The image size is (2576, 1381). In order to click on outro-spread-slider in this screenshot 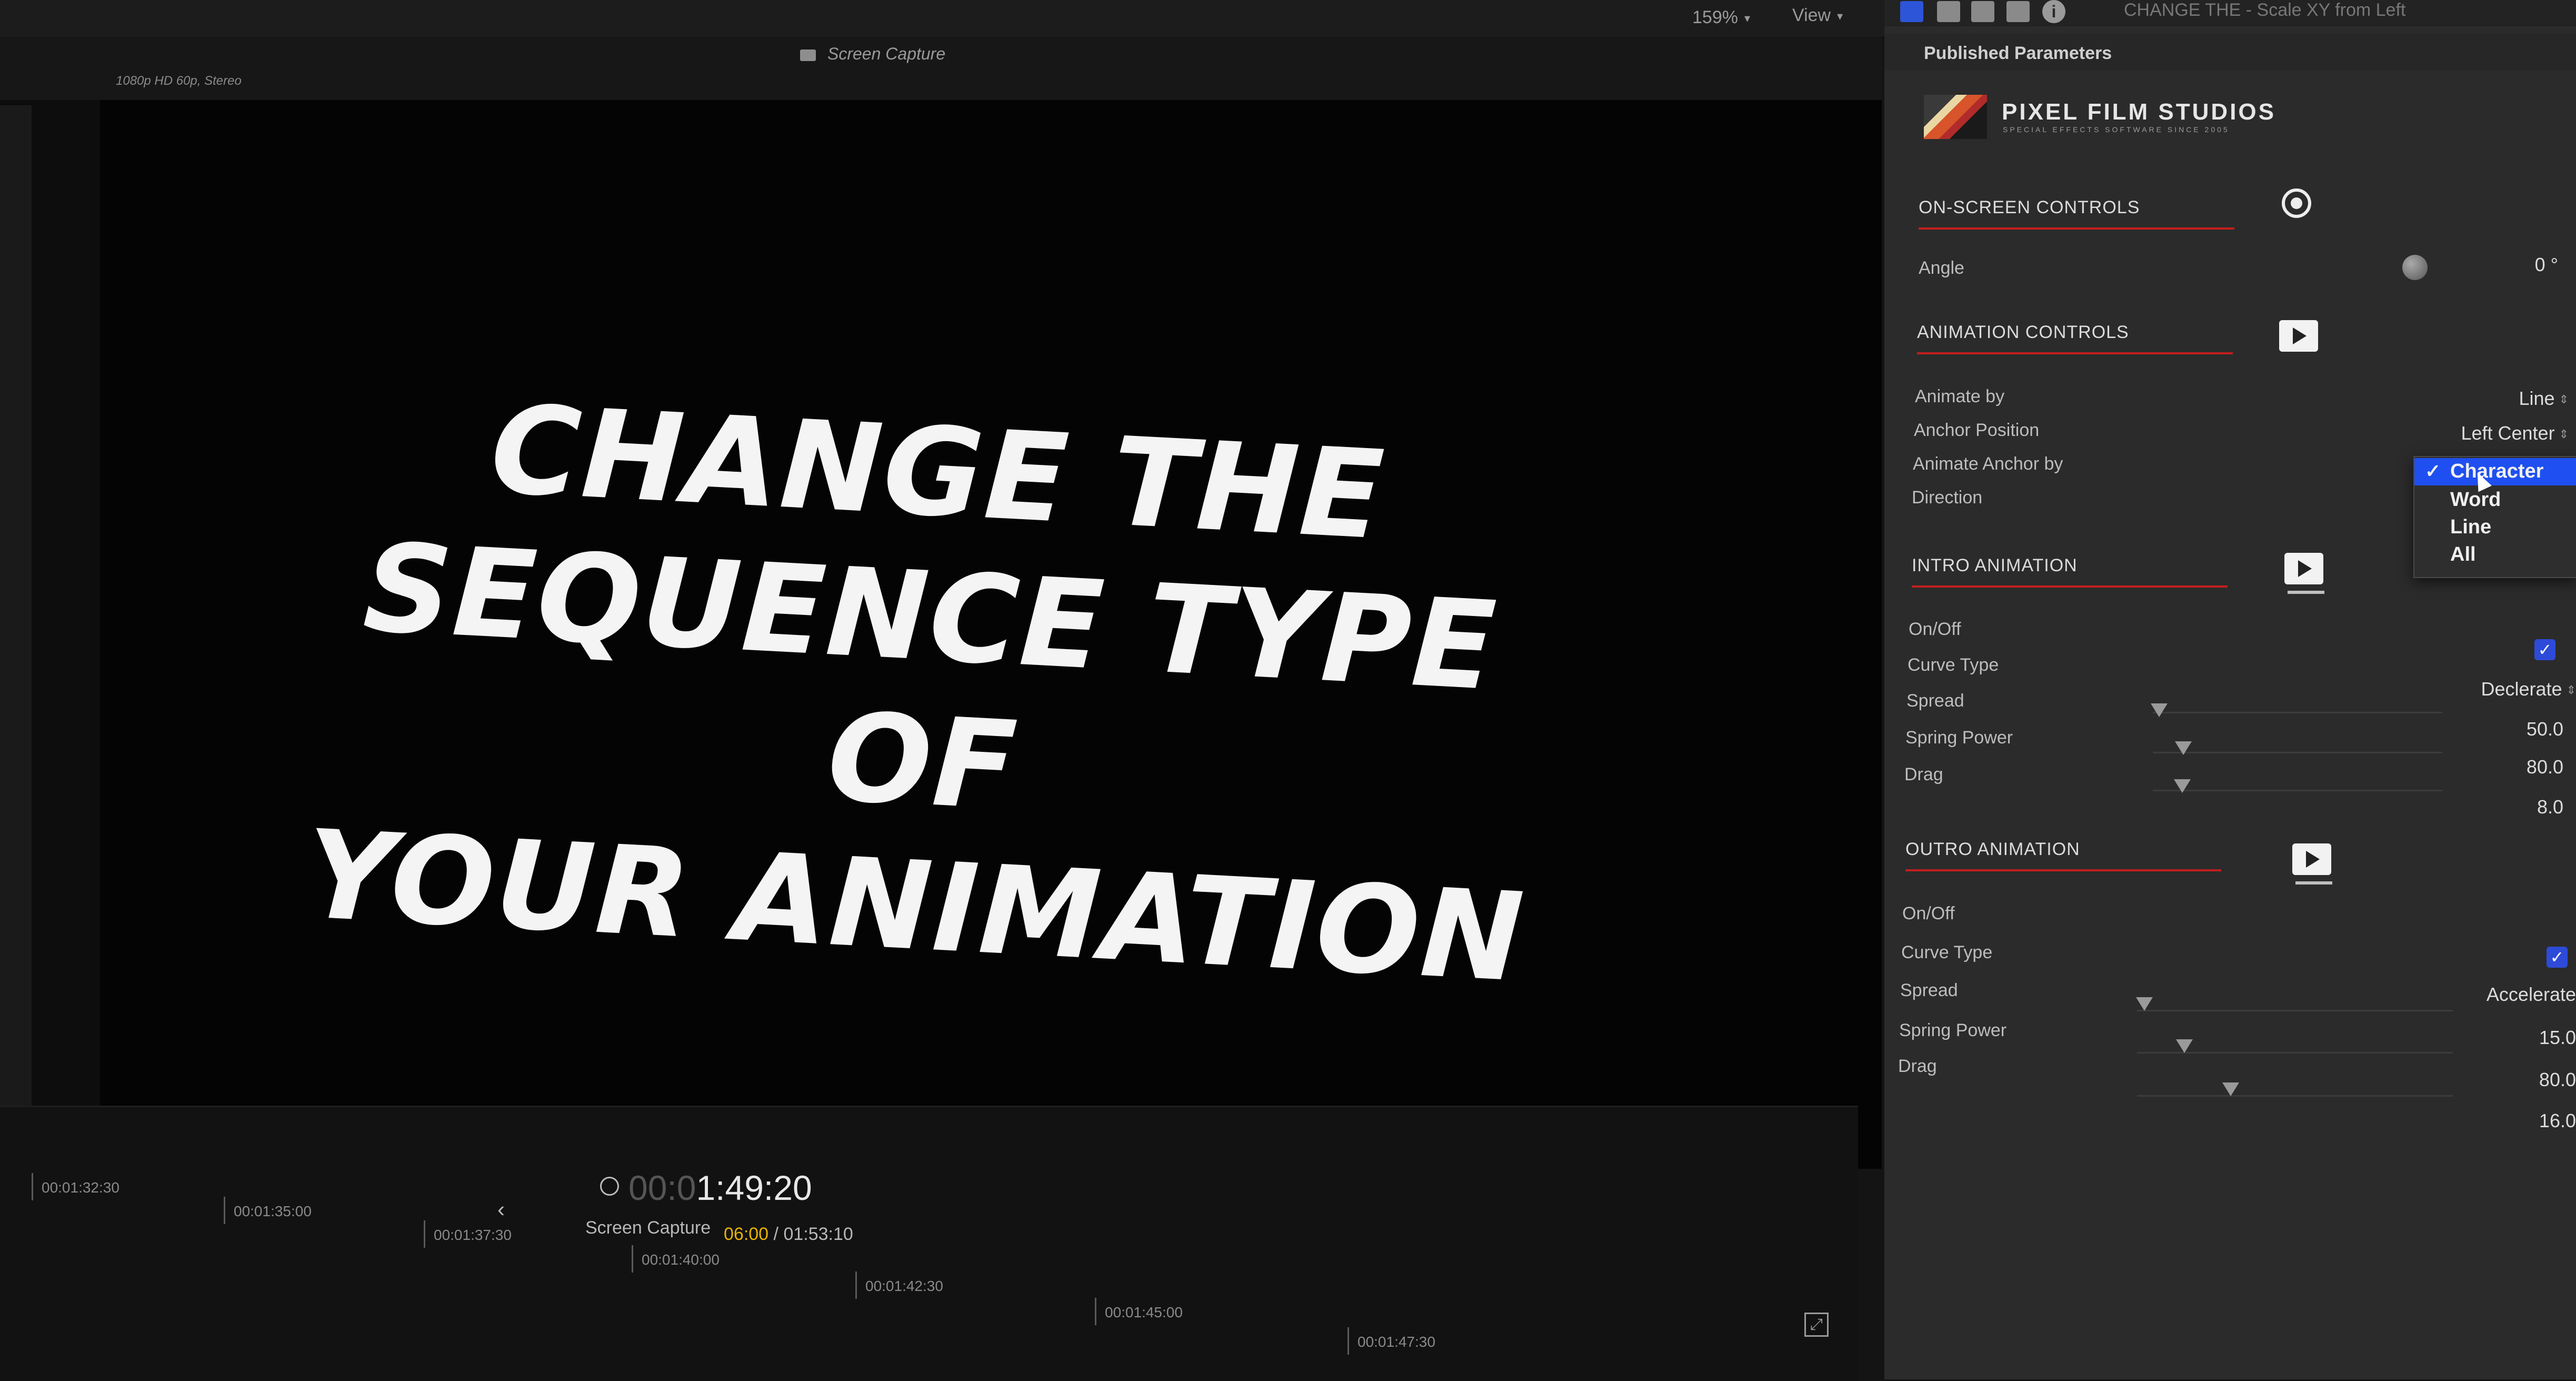, I will do `click(2295, 1010)`.